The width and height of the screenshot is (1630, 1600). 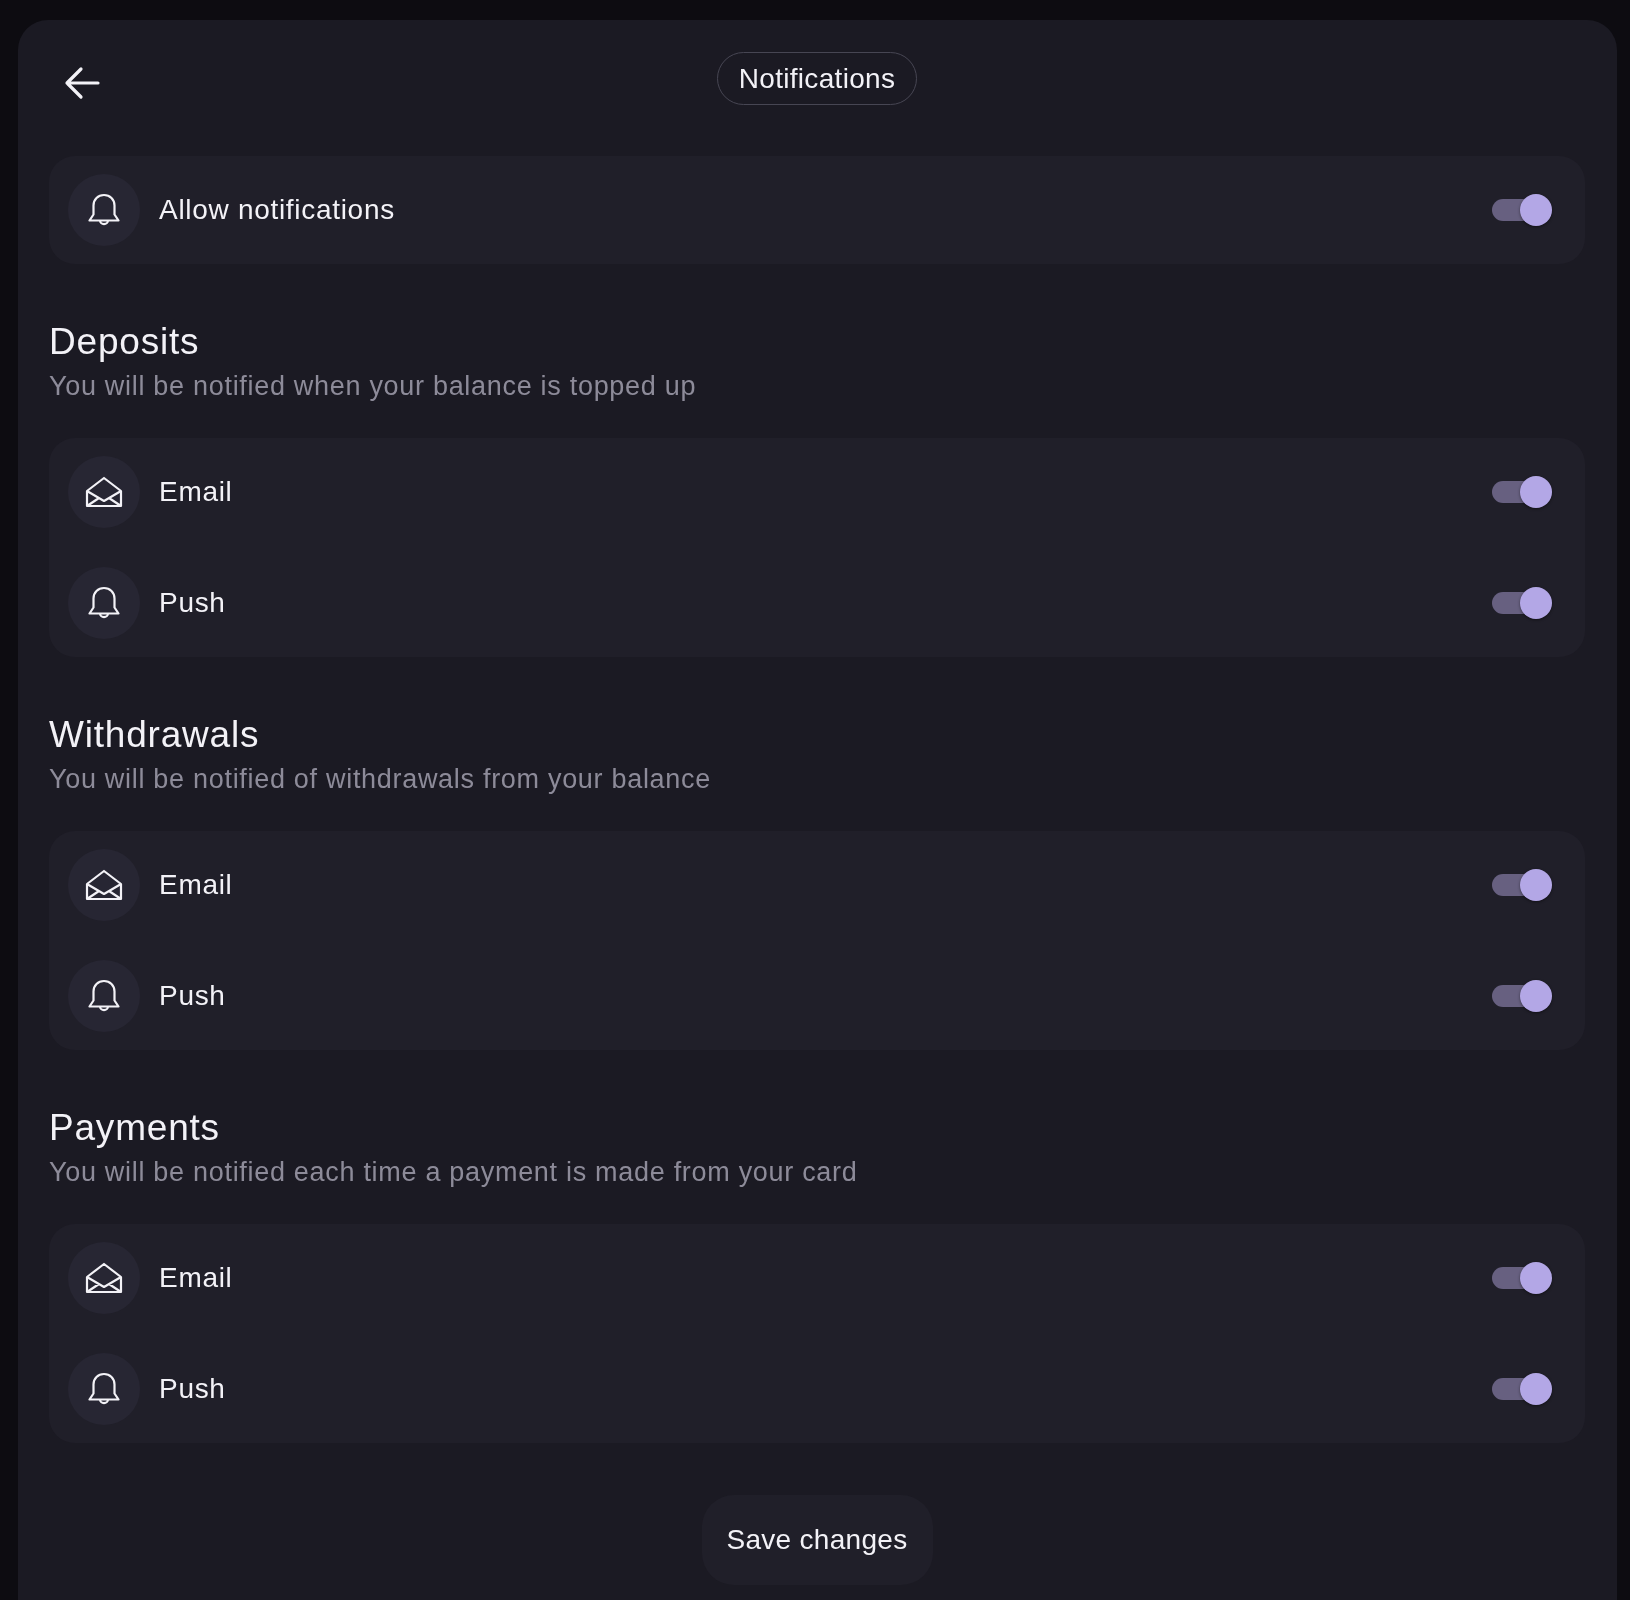 What do you see at coordinates (277, 210) in the screenshot?
I see `setting-label: Allow notifications` at bounding box center [277, 210].